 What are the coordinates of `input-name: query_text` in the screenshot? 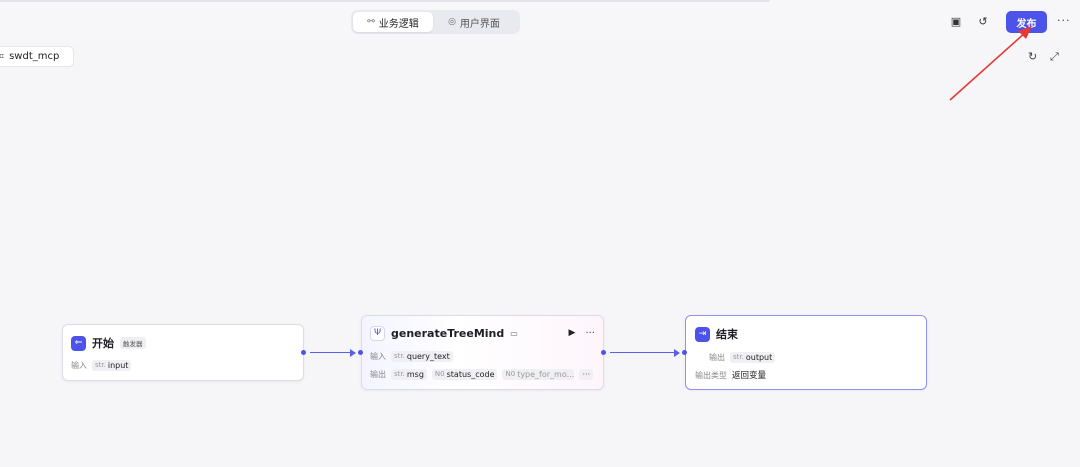 It's located at (428, 356).